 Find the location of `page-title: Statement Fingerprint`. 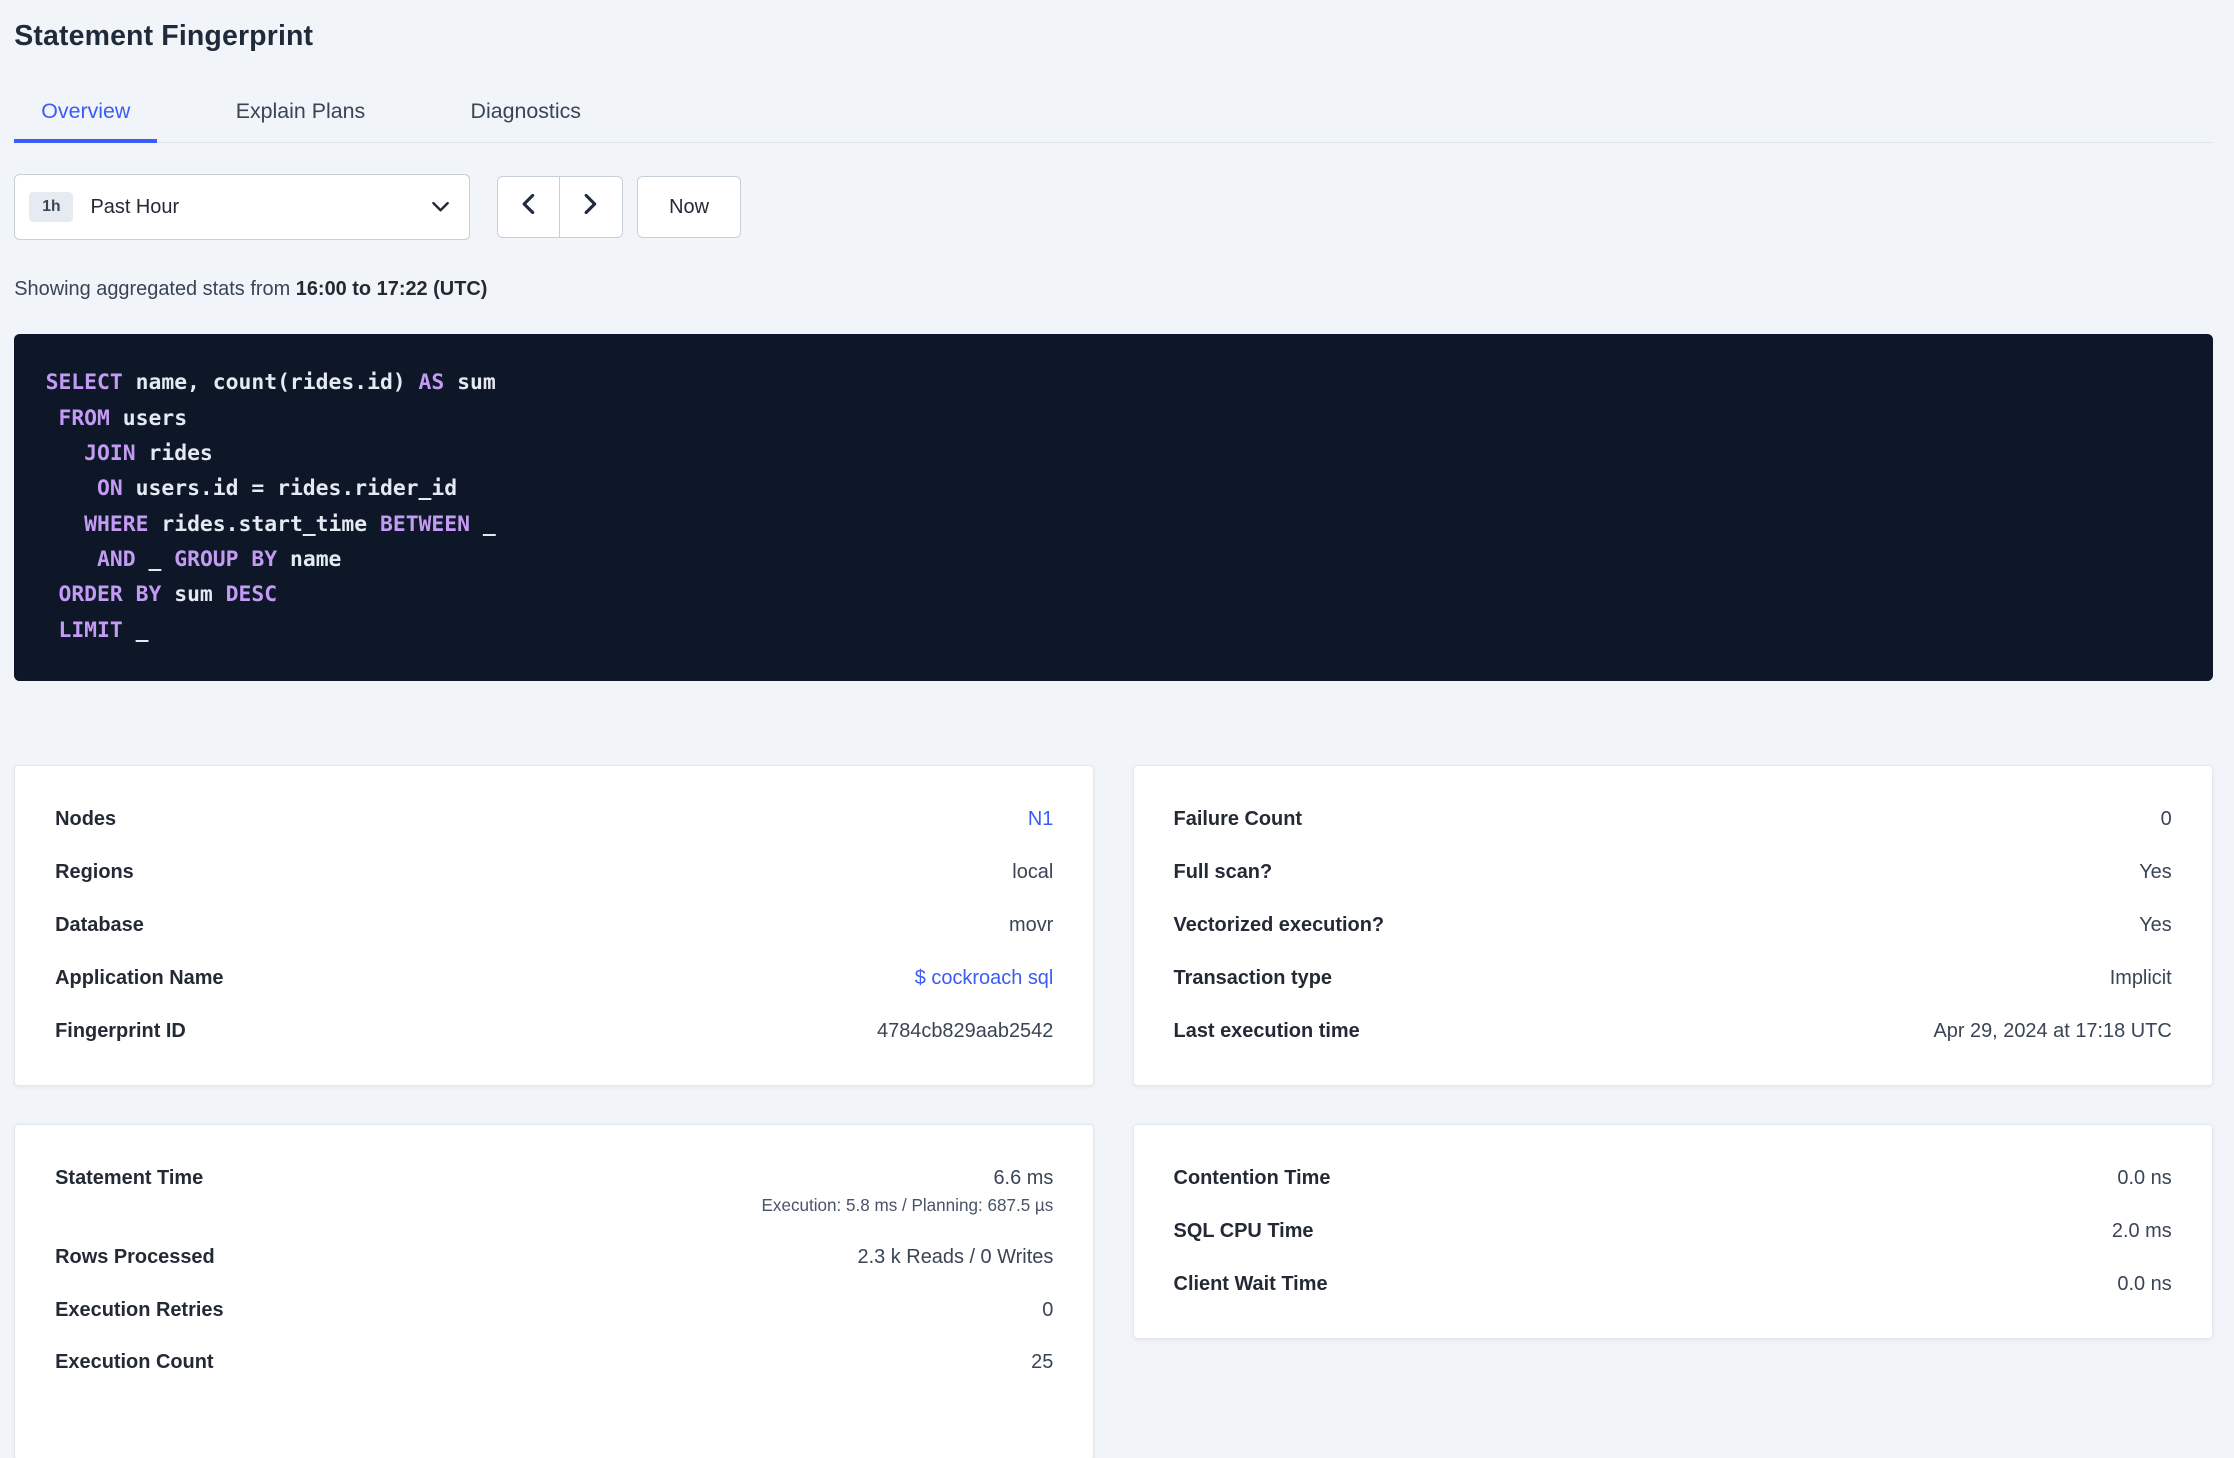

page-title: Statement Fingerprint is located at coordinates (164, 35).